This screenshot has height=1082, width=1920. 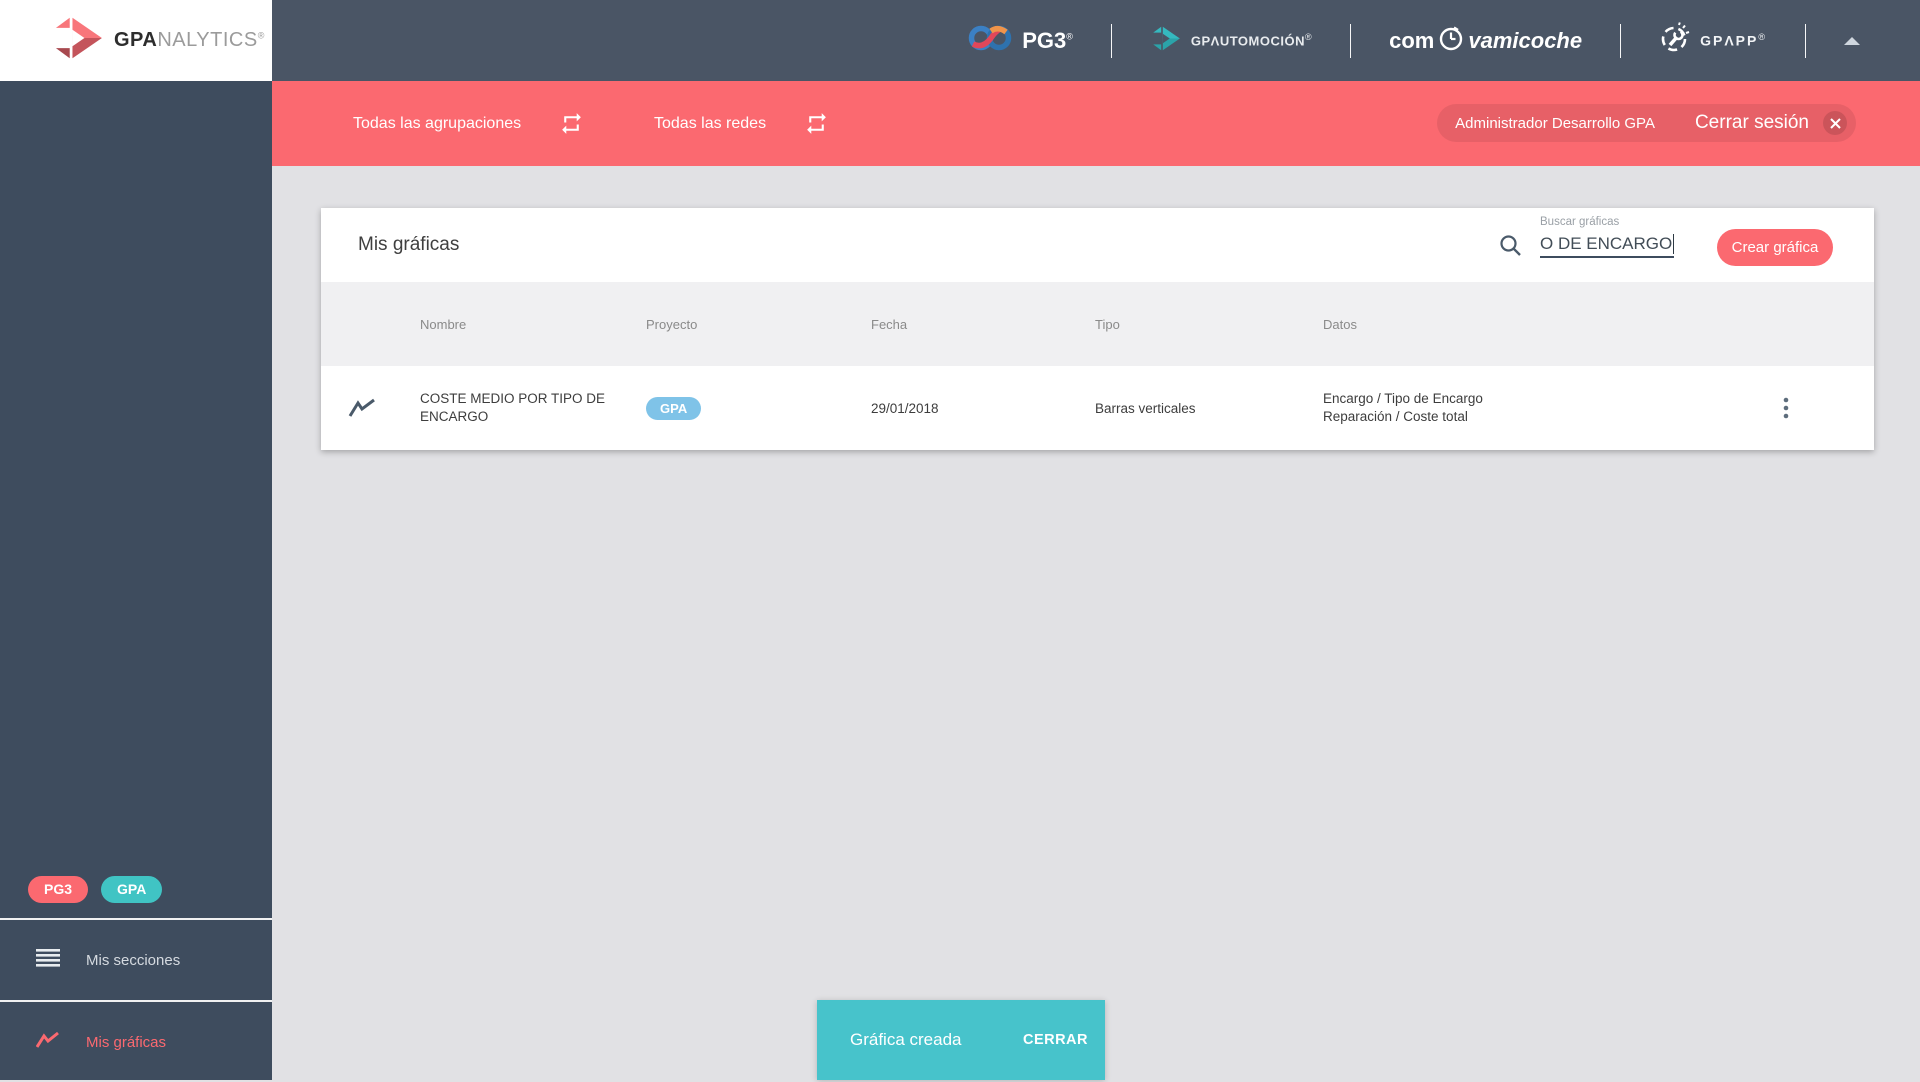 What do you see at coordinates (1145, 408) in the screenshot?
I see `row-tipo: Barras verticales` at bounding box center [1145, 408].